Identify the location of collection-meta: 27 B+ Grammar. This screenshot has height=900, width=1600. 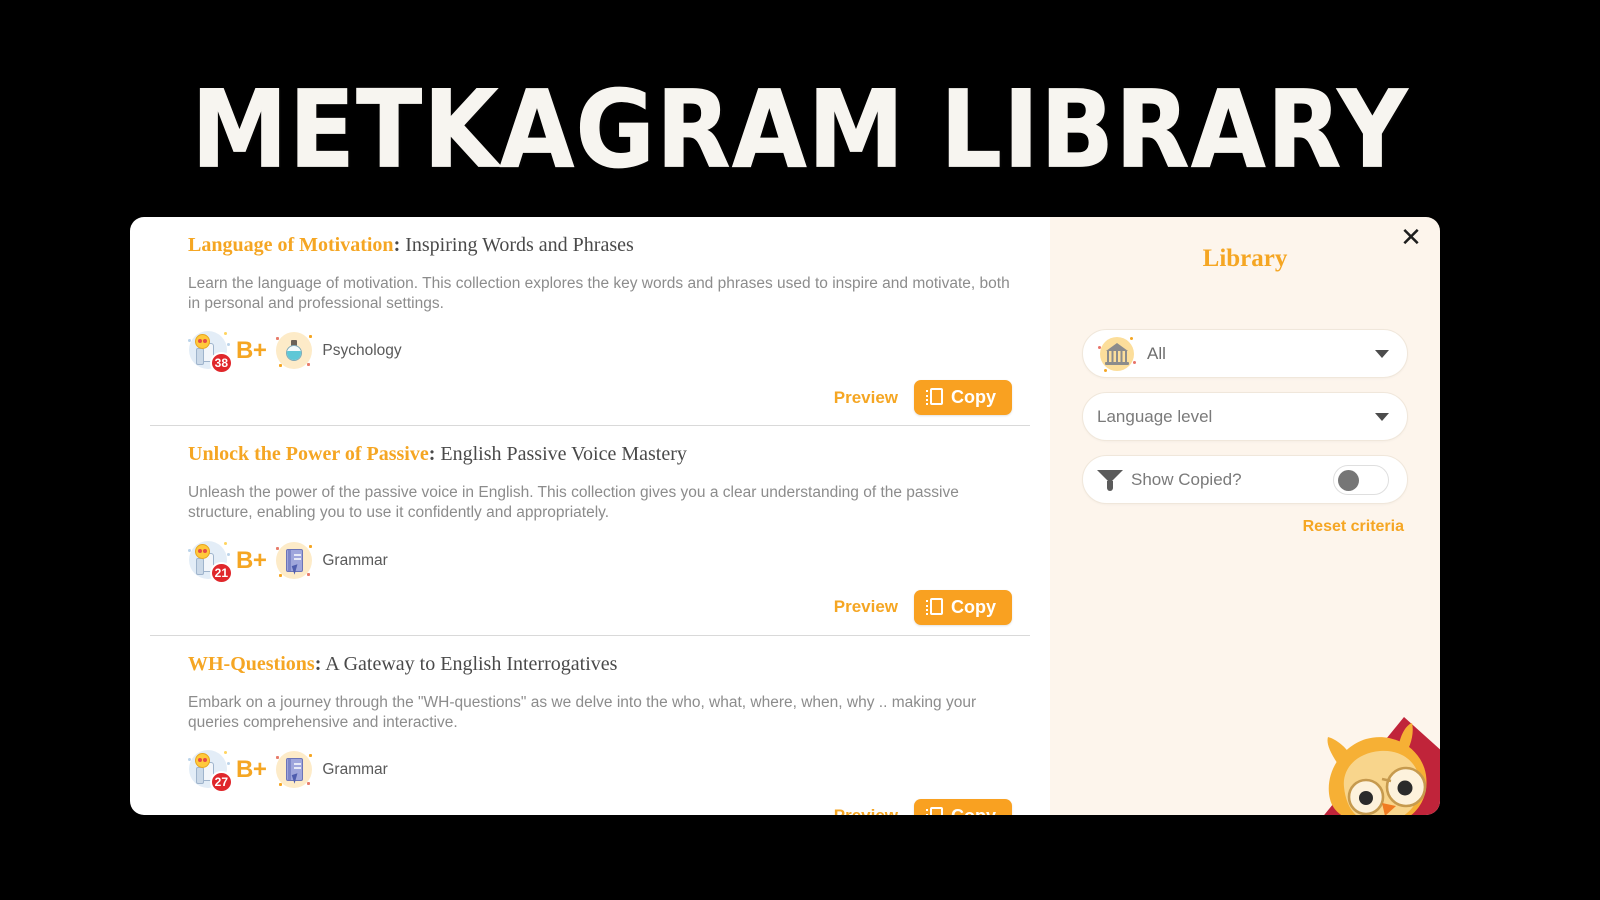
(602, 770).